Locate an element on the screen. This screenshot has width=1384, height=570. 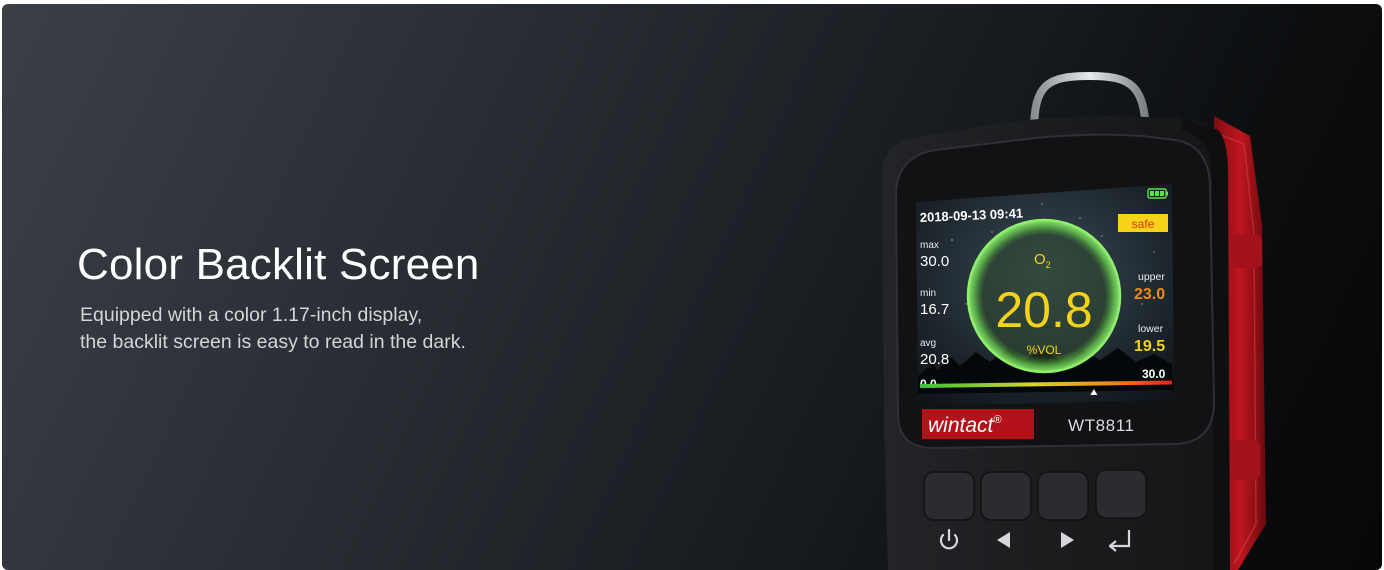
min-label: min is located at coordinates (928, 293).